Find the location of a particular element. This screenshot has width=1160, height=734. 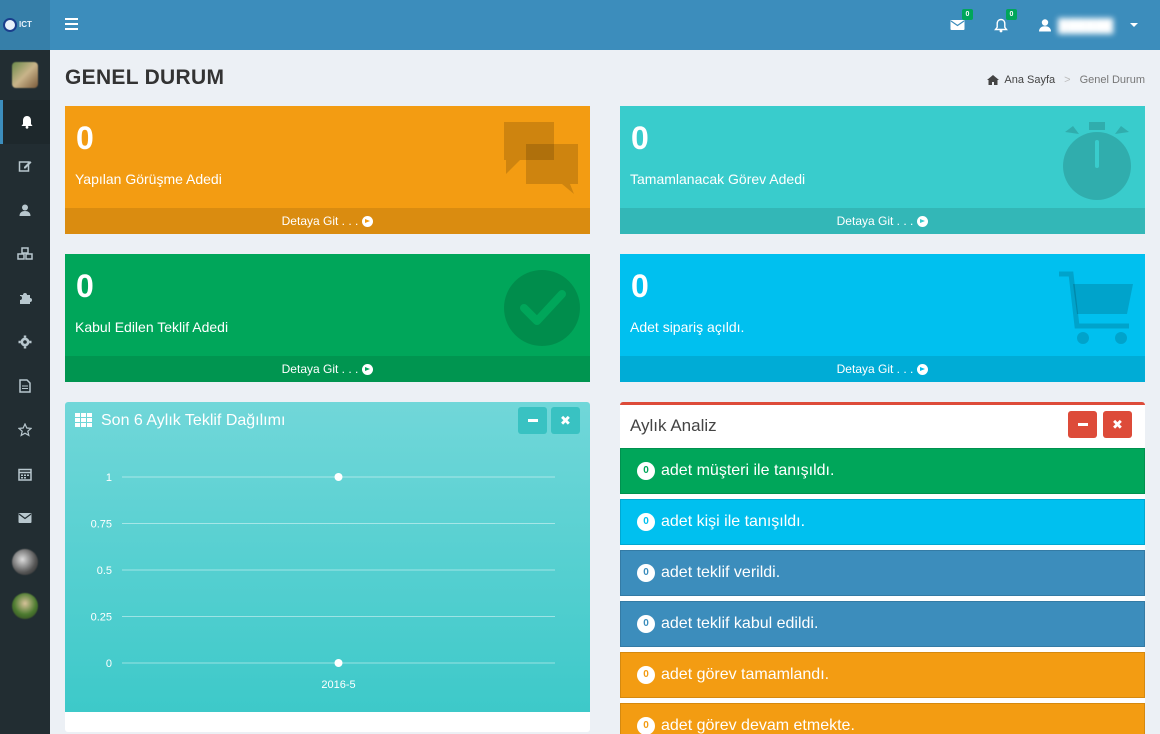

sidebar-user-avatar is located at coordinates (25, 75).